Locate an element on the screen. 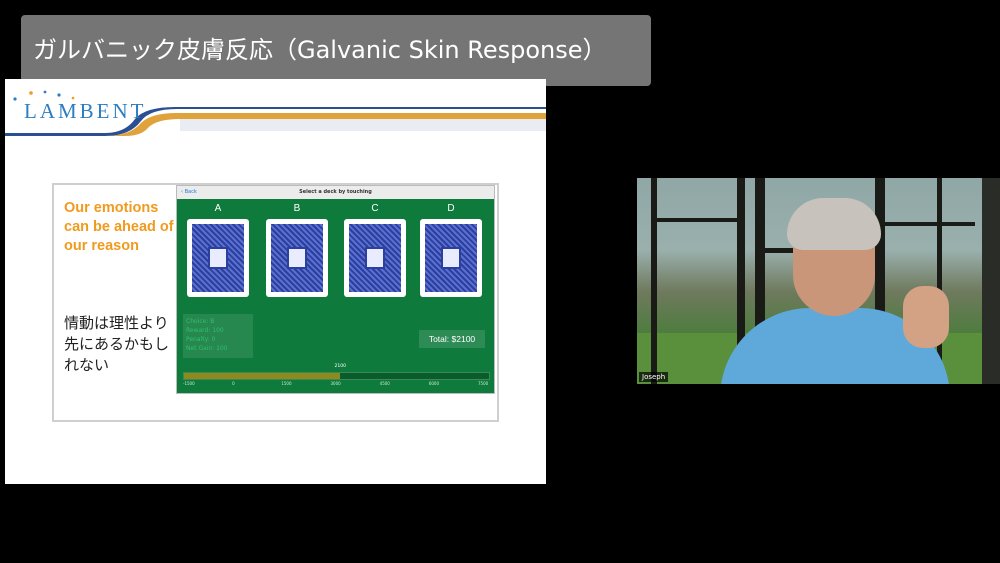 This screenshot has height=563, width=1000. deck-label-d: D is located at coordinates (451, 208).